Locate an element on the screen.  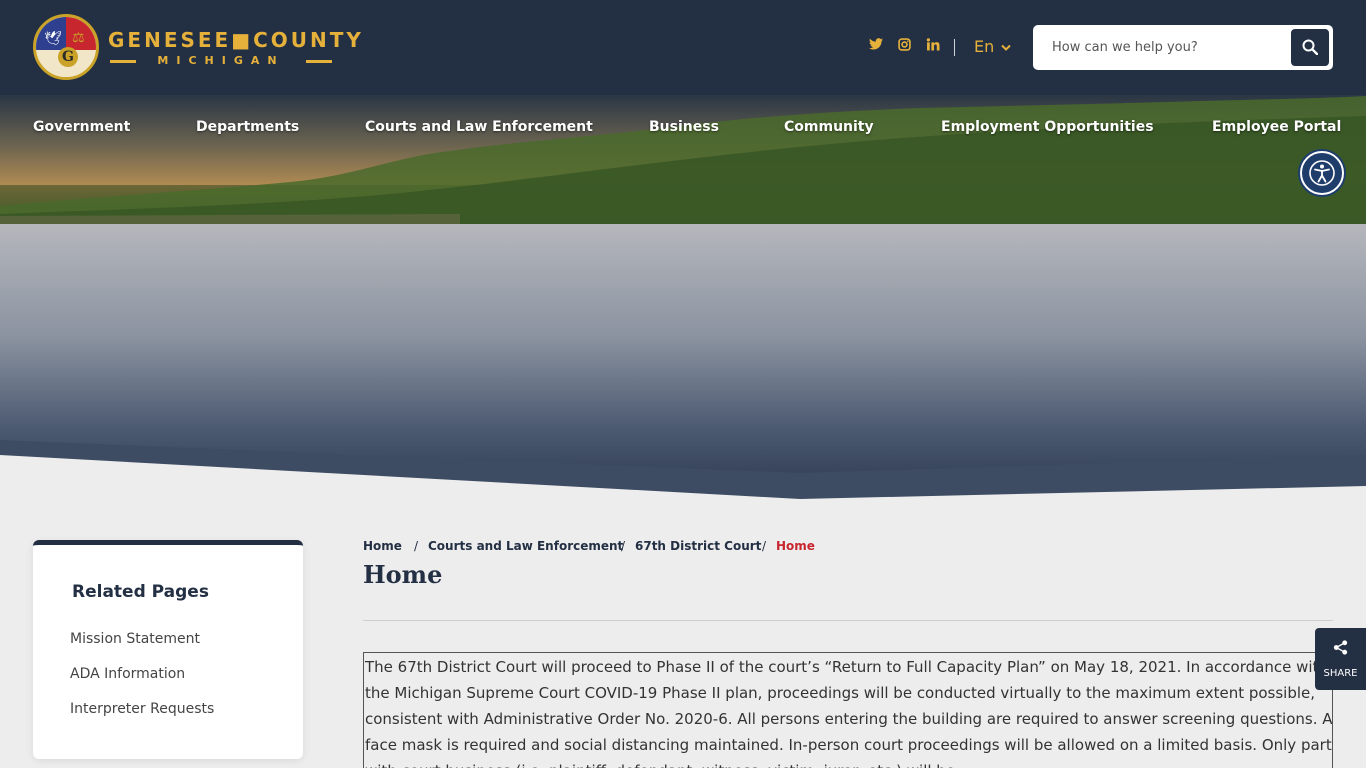
breadcrumb-district-court: 67th District Court is located at coordinates (698, 546).